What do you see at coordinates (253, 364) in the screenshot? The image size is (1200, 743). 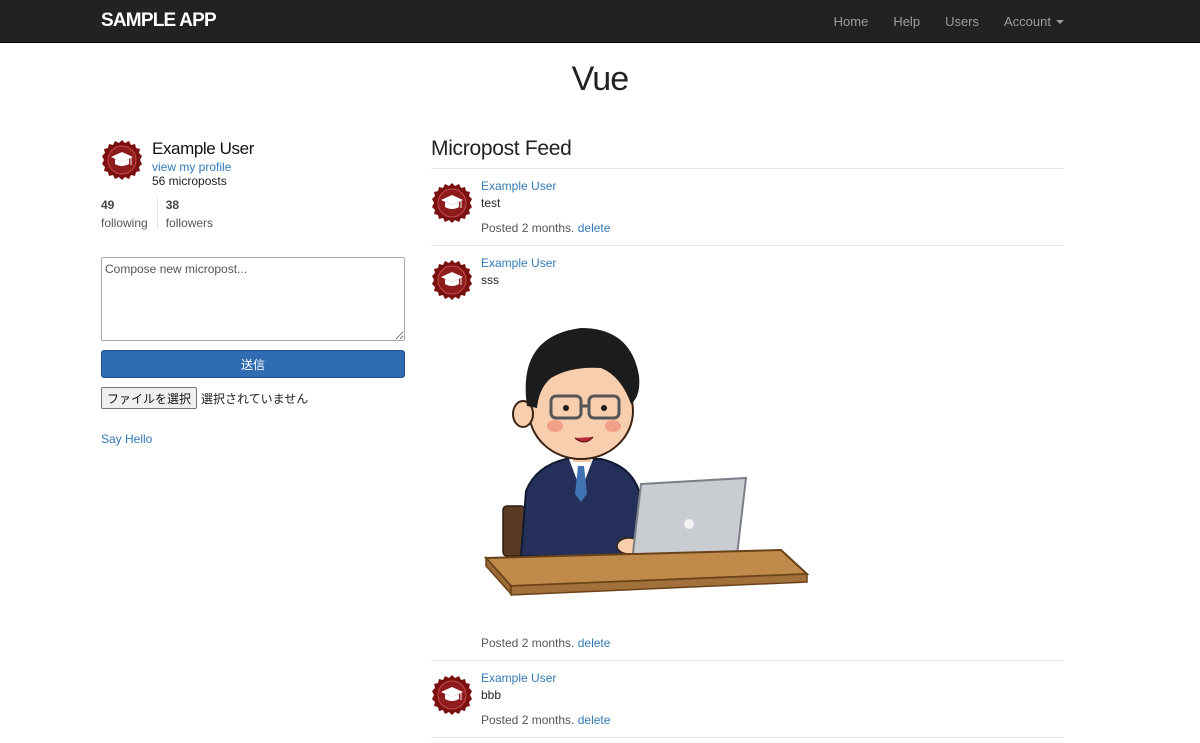 I see `submit-button: 送信` at bounding box center [253, 364].